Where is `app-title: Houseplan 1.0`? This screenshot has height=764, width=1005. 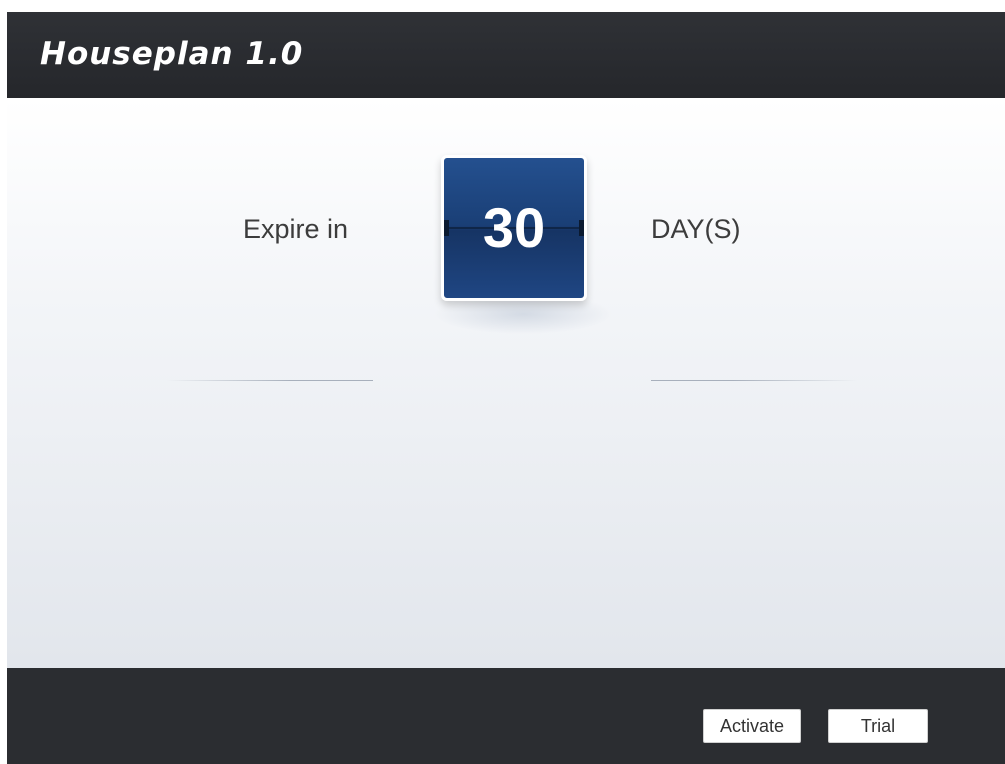
app-title: Houseplan 1.0 is located at coordinates (172, 54).